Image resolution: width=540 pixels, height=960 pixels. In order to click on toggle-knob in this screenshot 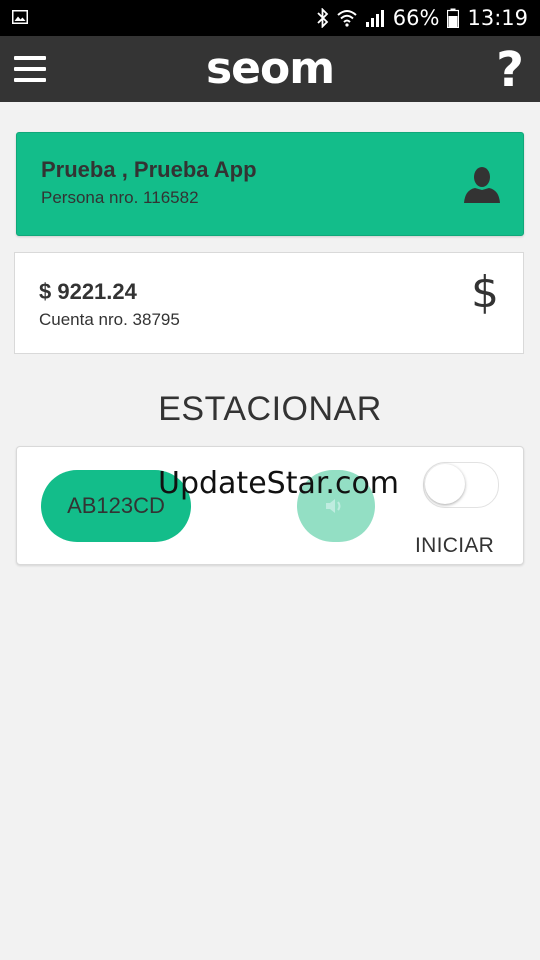, I will do `click(445, 484)`.